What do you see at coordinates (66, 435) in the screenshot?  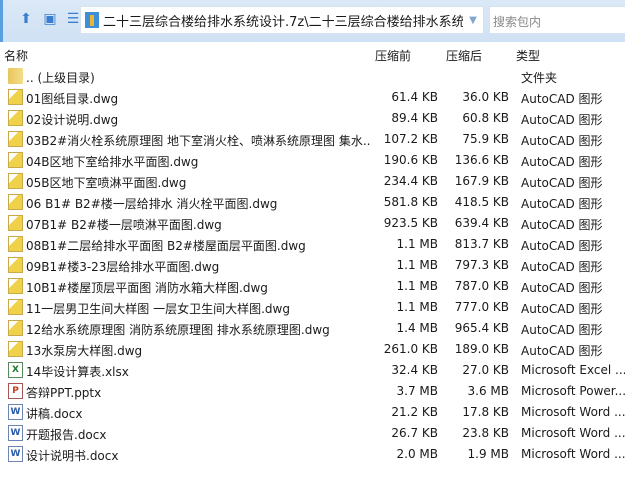 I see `file-name: 开题报告.docx` at bounding box center [66, 435].